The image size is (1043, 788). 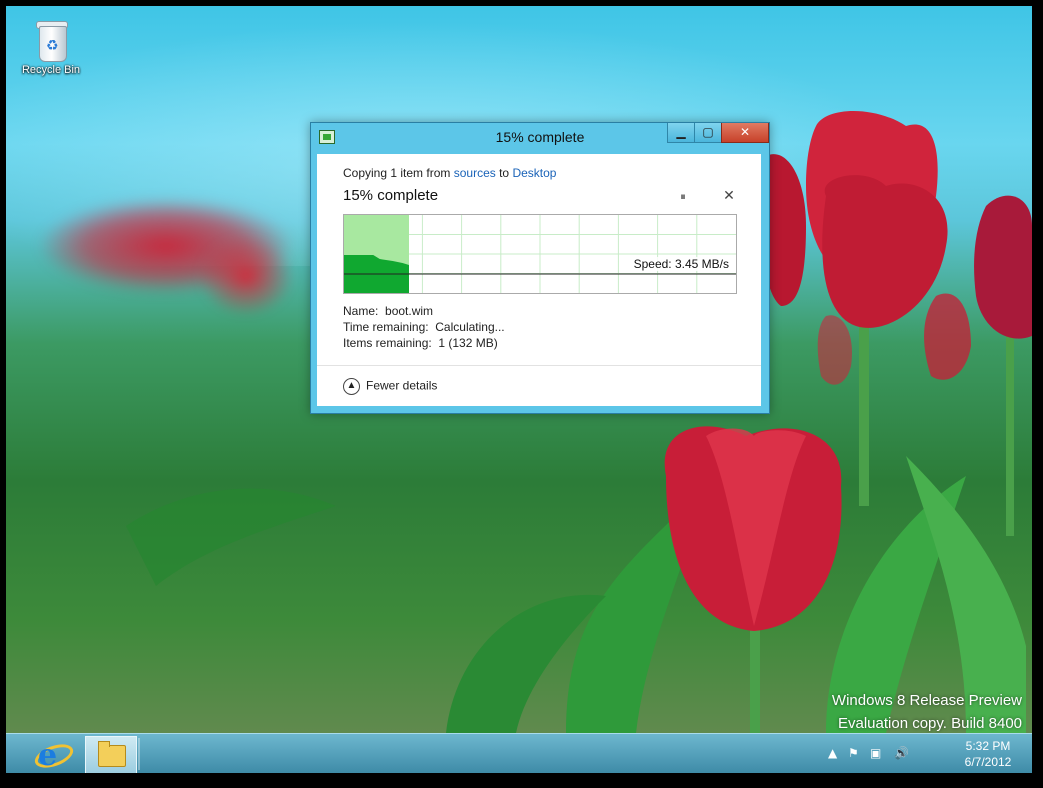 What do you see at coordinates (540, 138) in the screenshot?
I see `title-bar: 15% complete ▁ ▢ ✕` at bounding box center [540, 138].